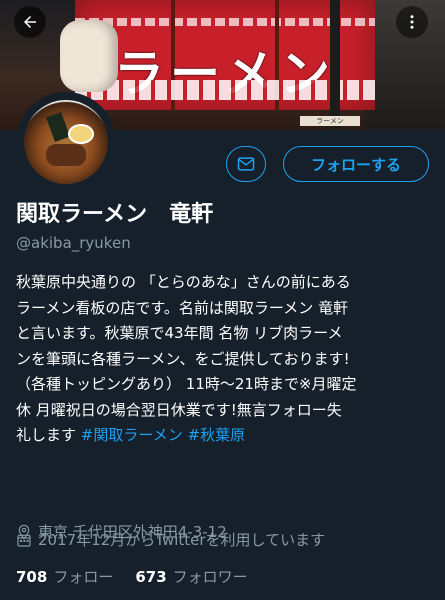 The height and width of the screenshot is (600, 445). What do you see at coordinates (150, 577) in the screenshot?
I see `followers-count: 673` at bounding box center [150, 577].